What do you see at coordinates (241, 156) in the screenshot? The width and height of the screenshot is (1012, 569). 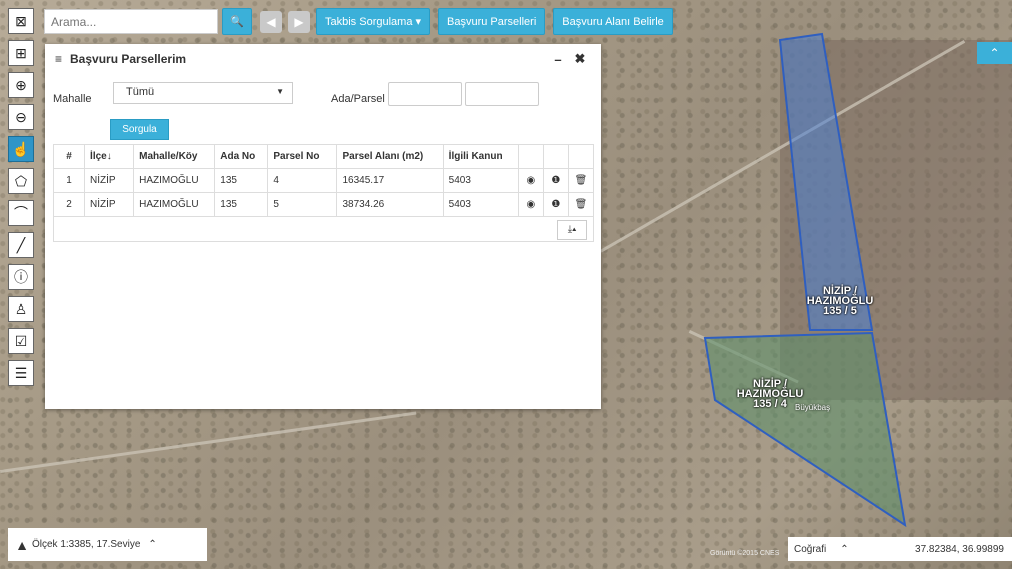 I see `col-ada: Ada No` at bounding box center [241, 156].